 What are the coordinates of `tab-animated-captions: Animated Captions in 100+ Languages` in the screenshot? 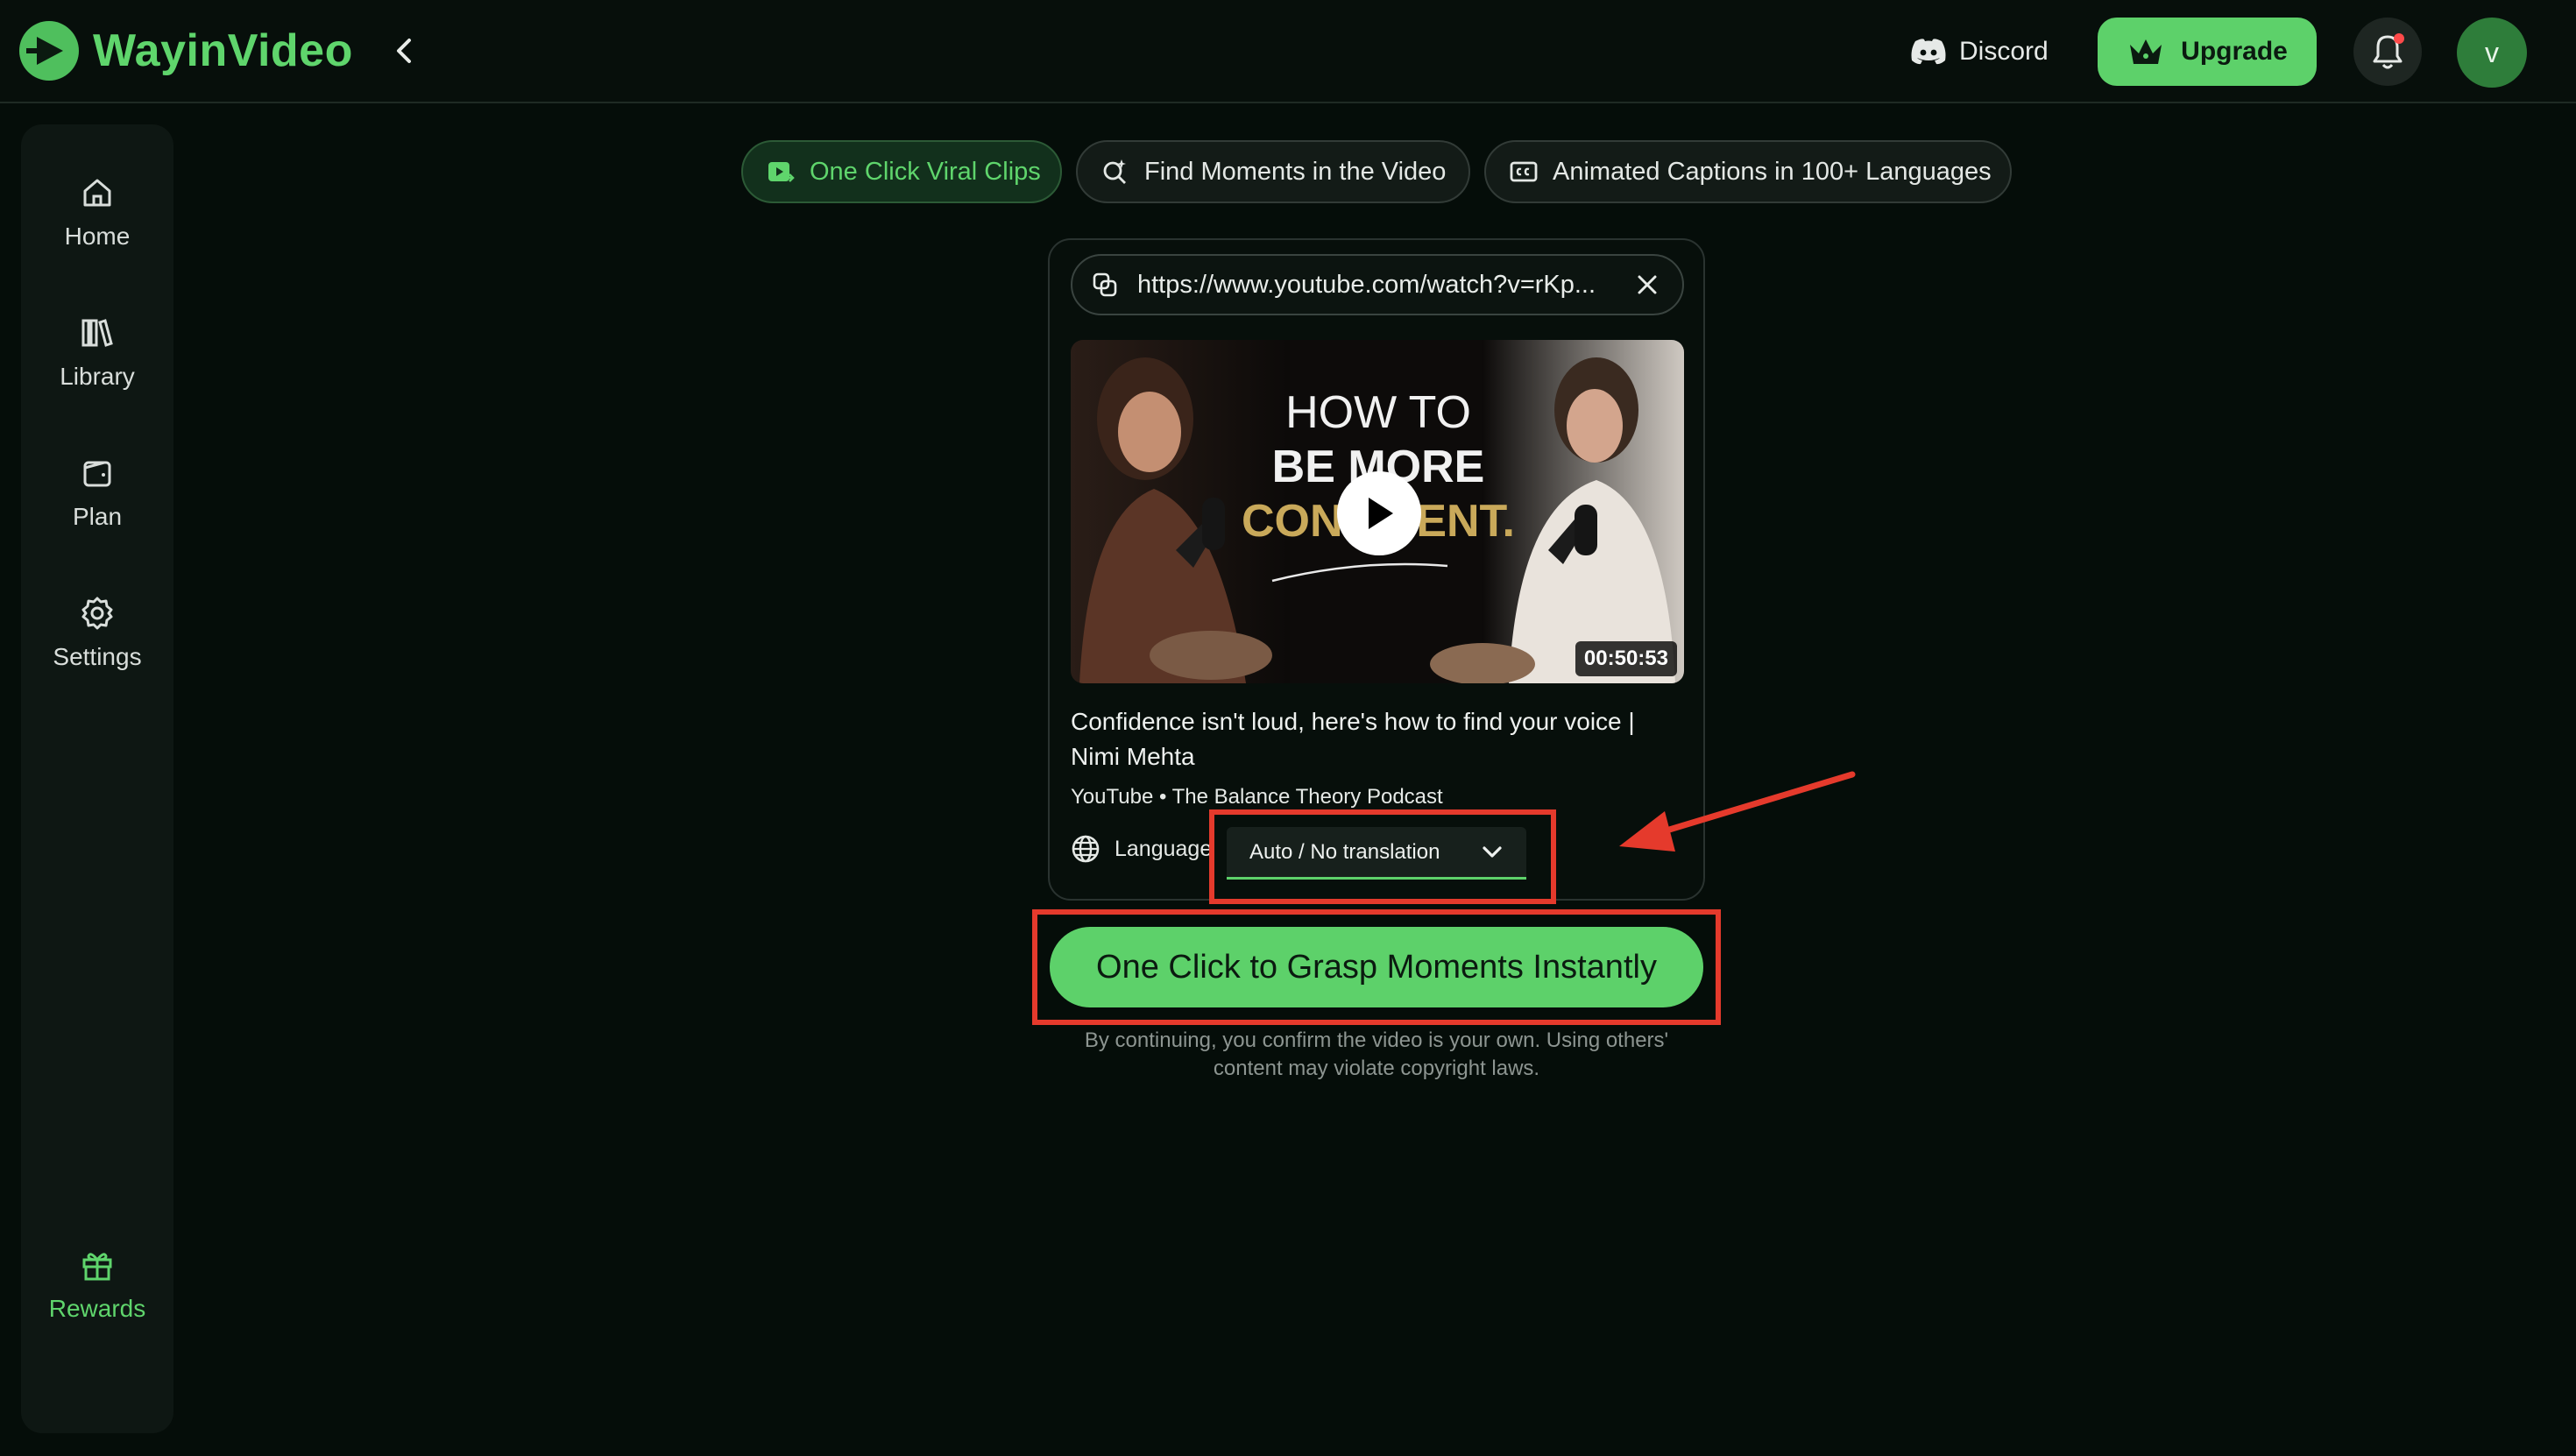 It's located at (1748, 171).